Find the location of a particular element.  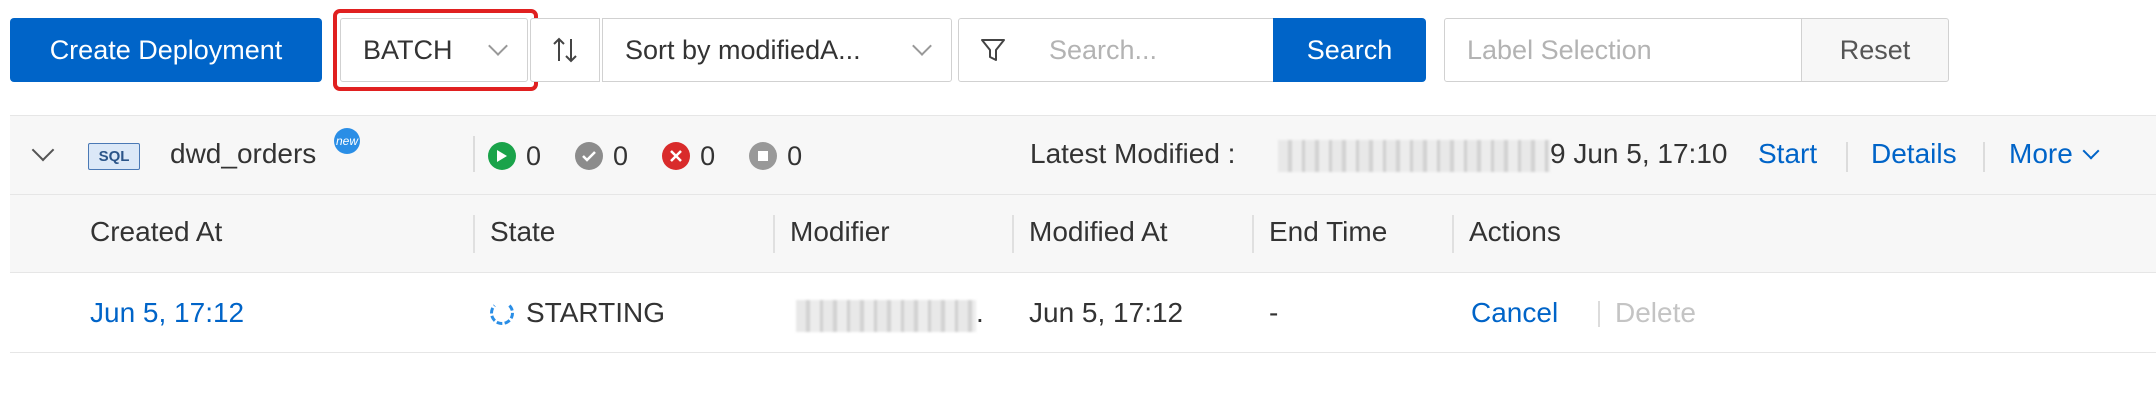

latest-modified-label: Latest Modified : is located at coordinates (1133, 153).